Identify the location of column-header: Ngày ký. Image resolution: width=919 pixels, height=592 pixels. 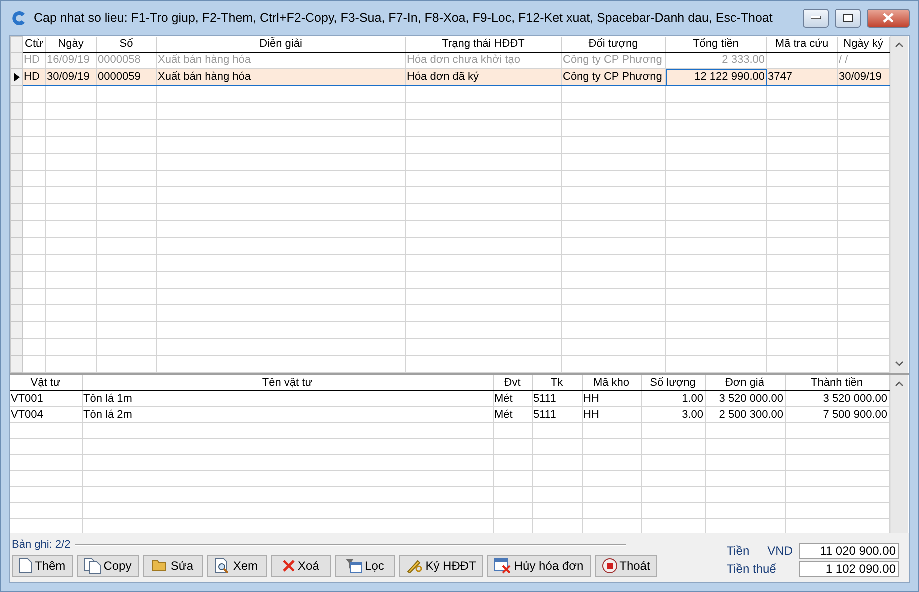
(864, 44).